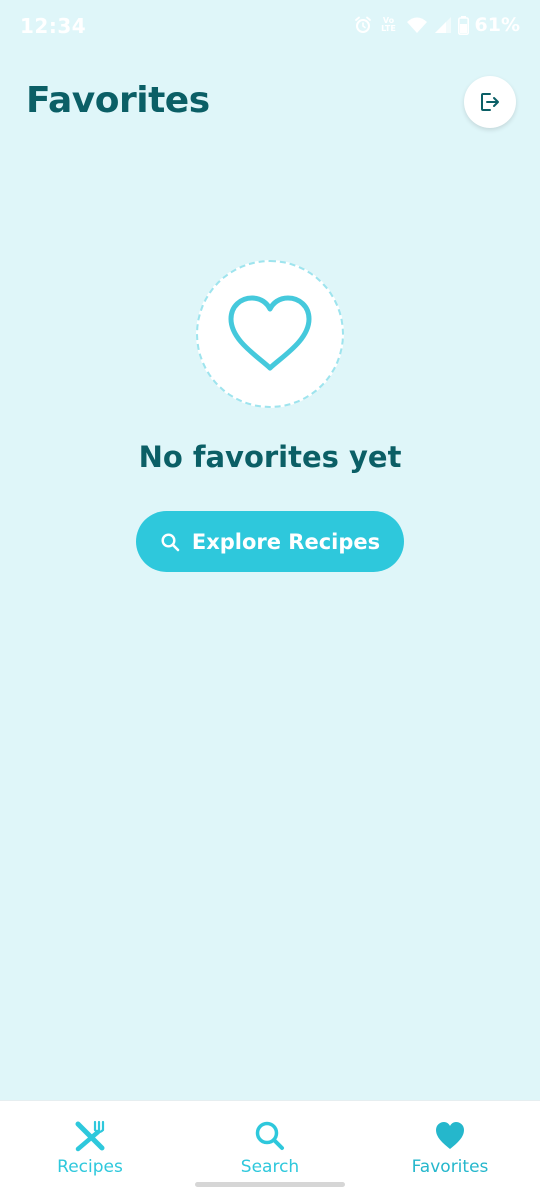 The height and width of the screenshot is (1201, 540). I want to click on alarm-icon, so click(363, 25).